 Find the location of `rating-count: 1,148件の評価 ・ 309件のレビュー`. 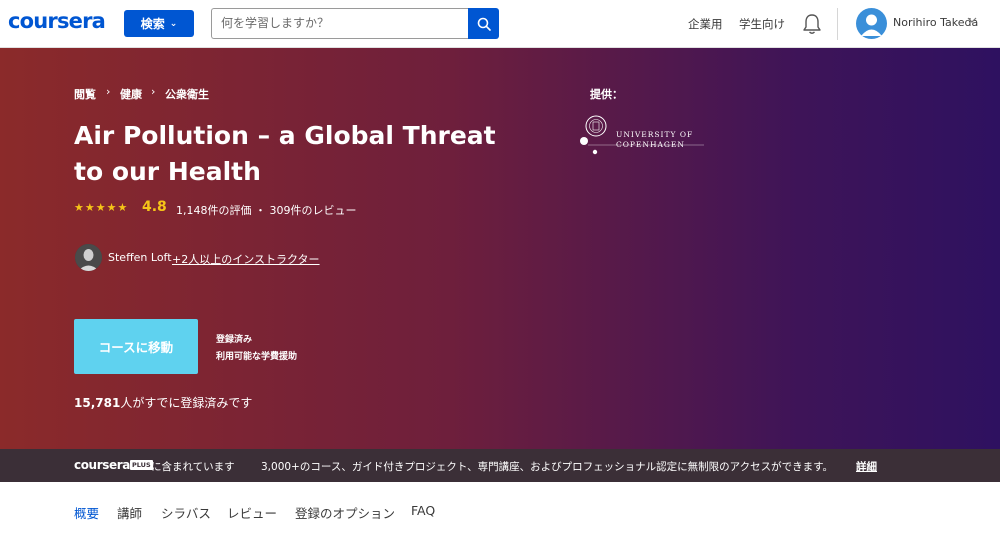

rating-count: 1,148件の評価 ・ 309件のレビュー is located at coordinates (266, 210).